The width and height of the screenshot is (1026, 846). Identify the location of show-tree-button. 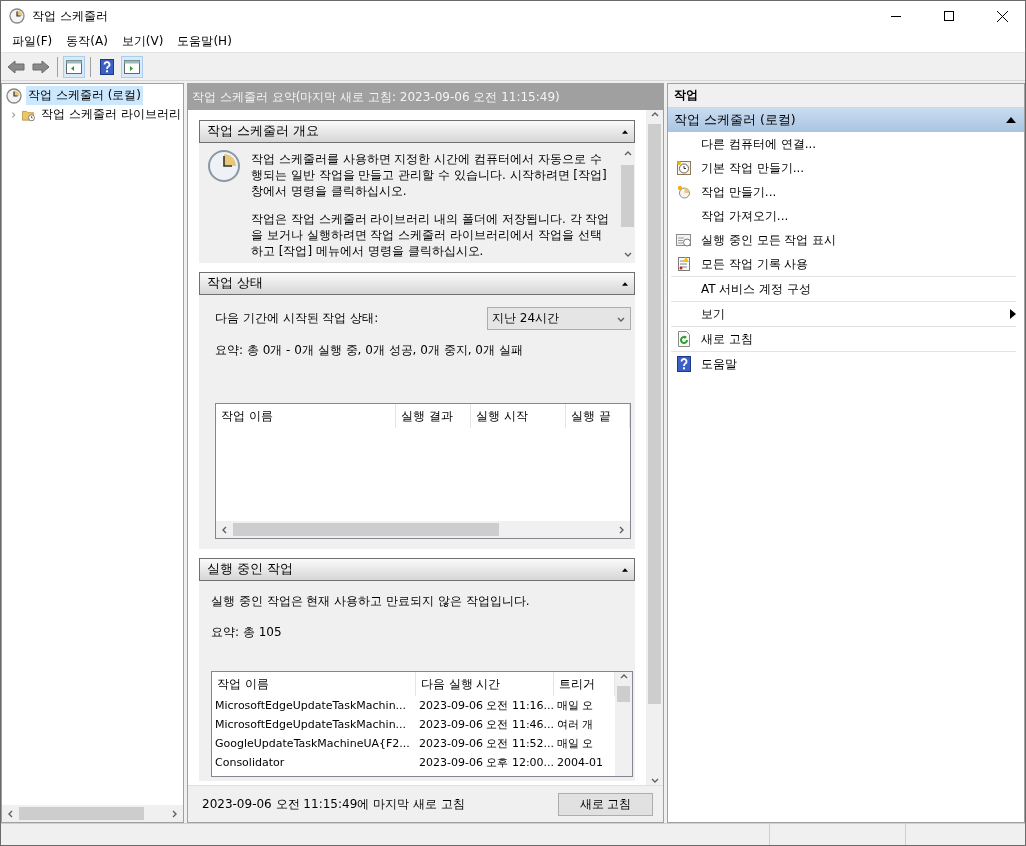
(74, 66).